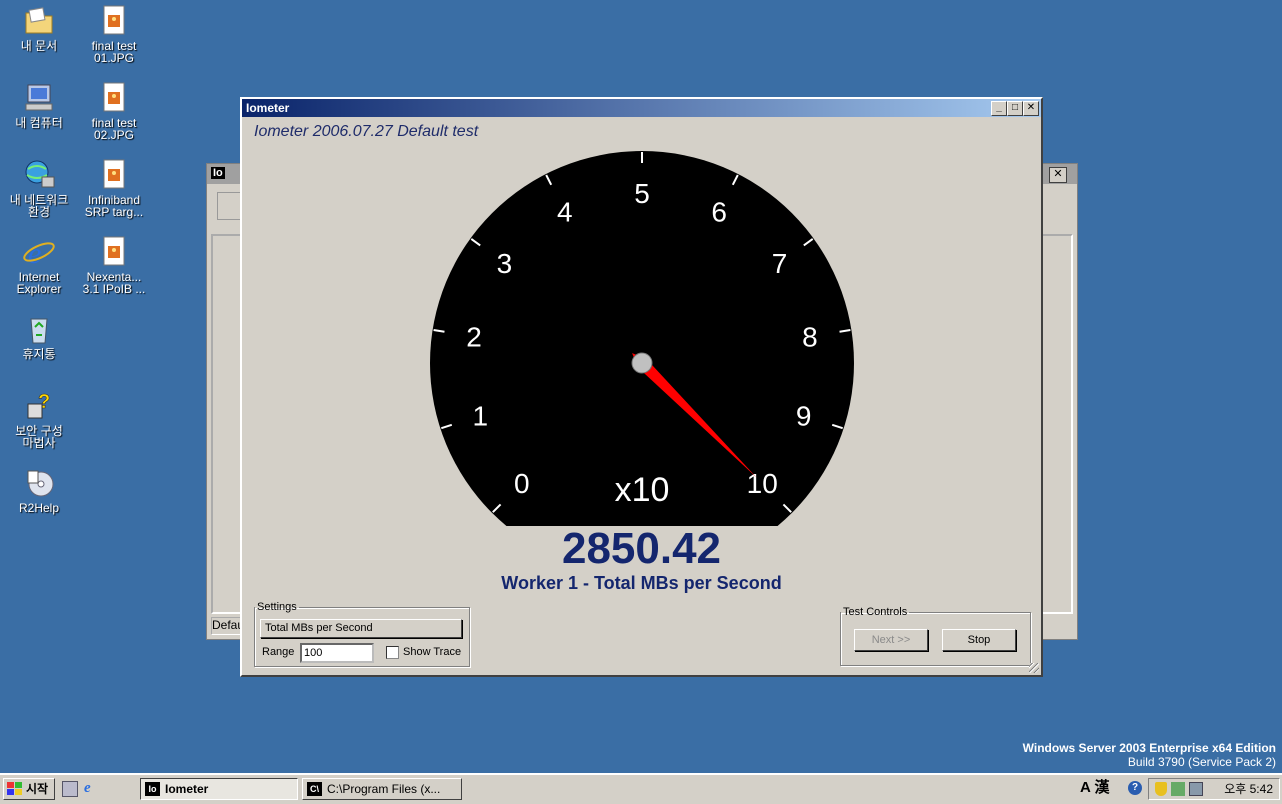 The width and height of the screenshot is (1282, 804). What do you see at coordinates (762, 483) in the screenshot?
I see `gauge-scale-label: 10` at bounding box center [762, 483].